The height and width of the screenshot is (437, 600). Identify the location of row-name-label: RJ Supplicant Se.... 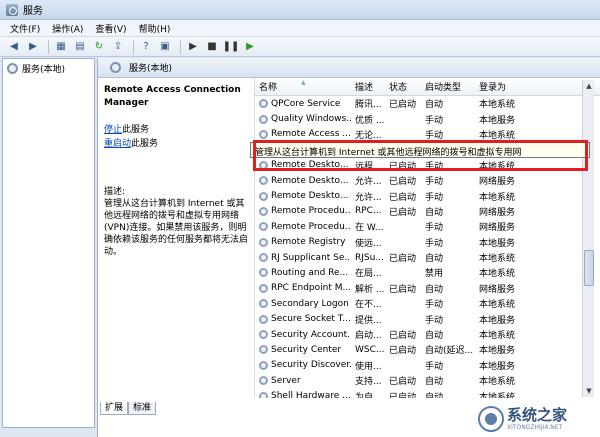
(311, 257).